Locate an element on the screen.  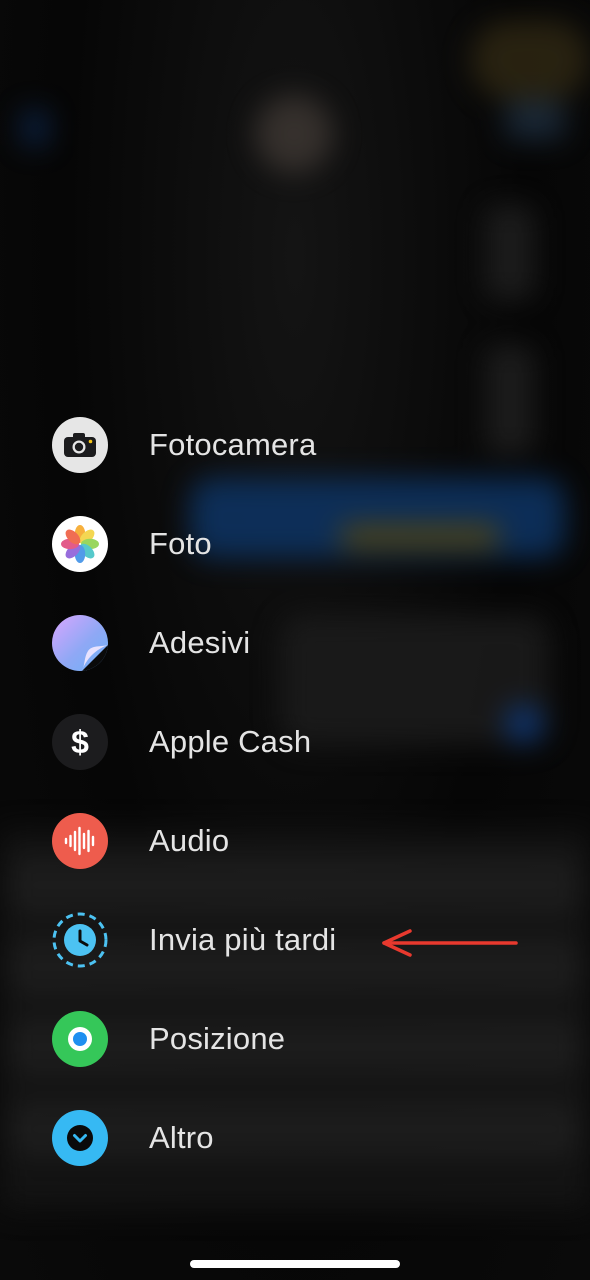
menu-item-apple-cash: $ Apple Cash is located at coordinates (292, 742).